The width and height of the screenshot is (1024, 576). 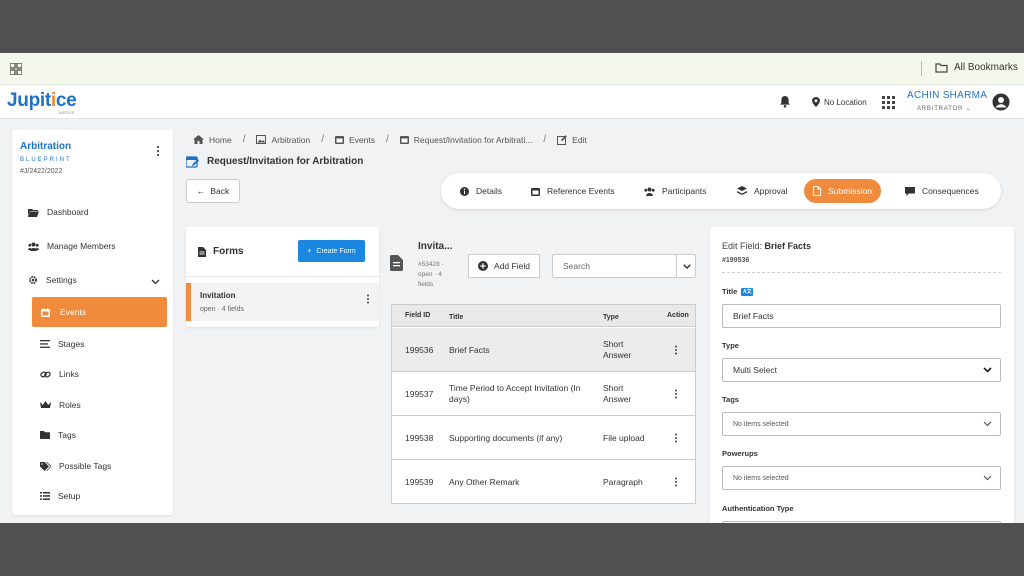 I want to click on edit-field-prefix: Edit Field:, so click(x=742, y=246).